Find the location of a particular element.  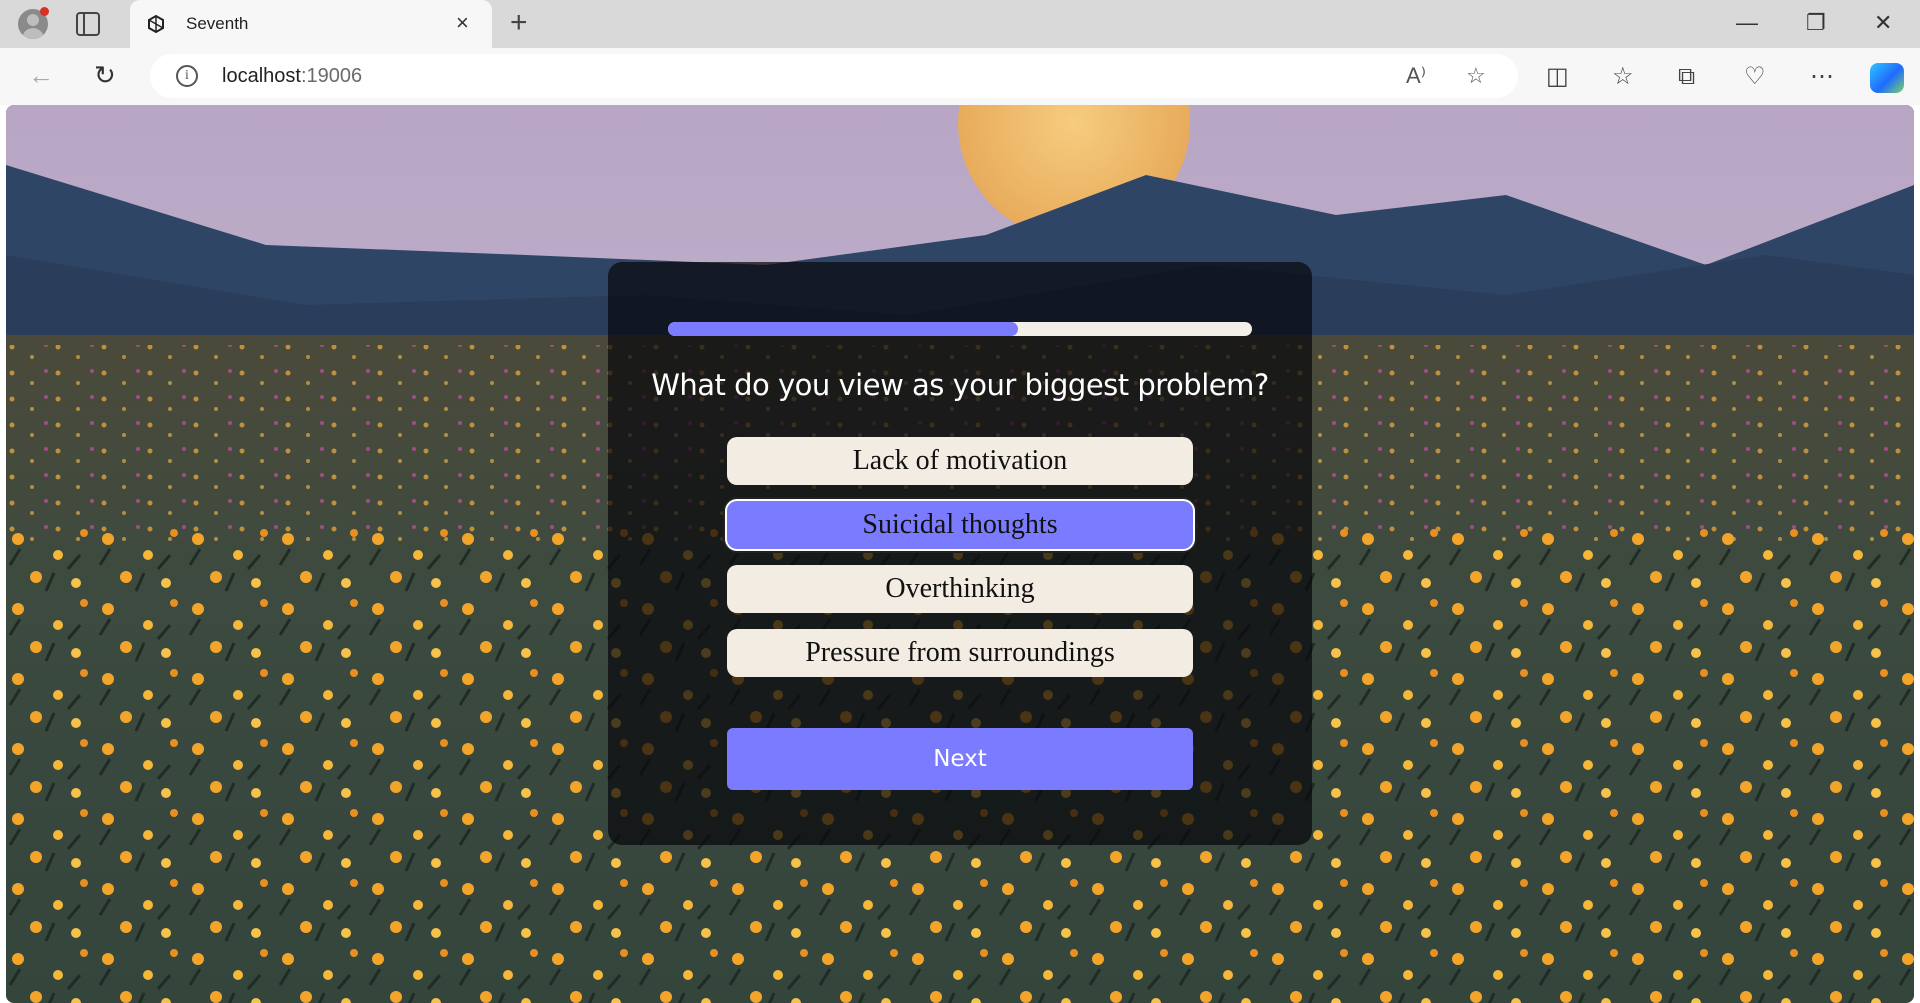

minimize-icon: — is located at coordinates (1747, 23).